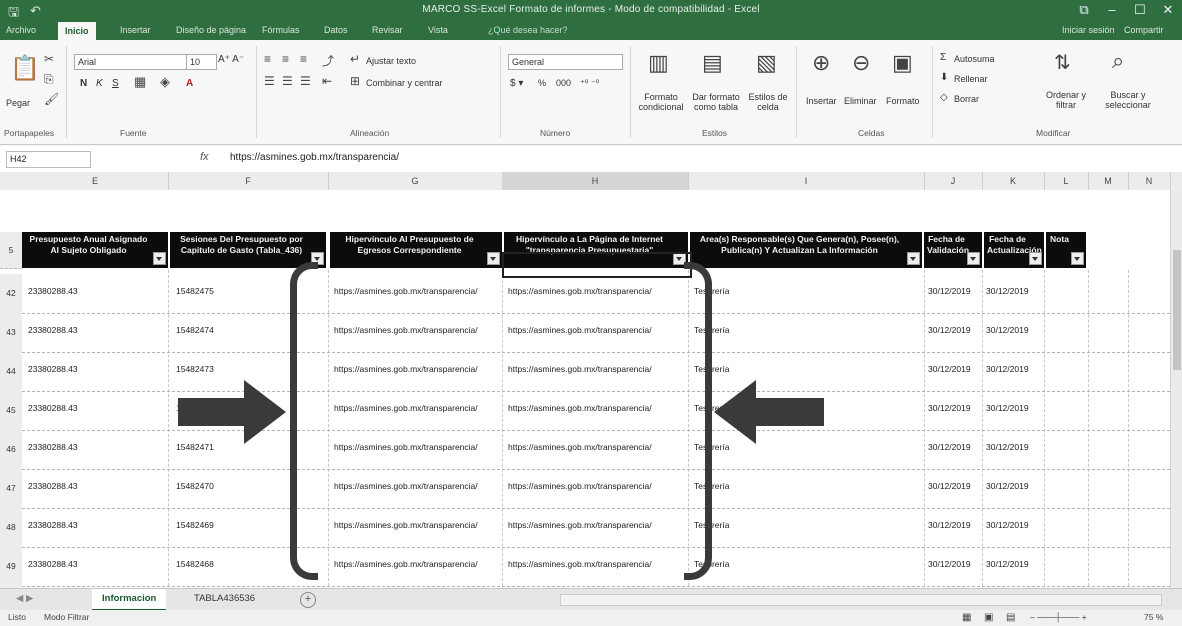 Image resolution: width=1182 pixels, height=626 pixels. I want to click on share-button: Compartir, so click(1144, 30).